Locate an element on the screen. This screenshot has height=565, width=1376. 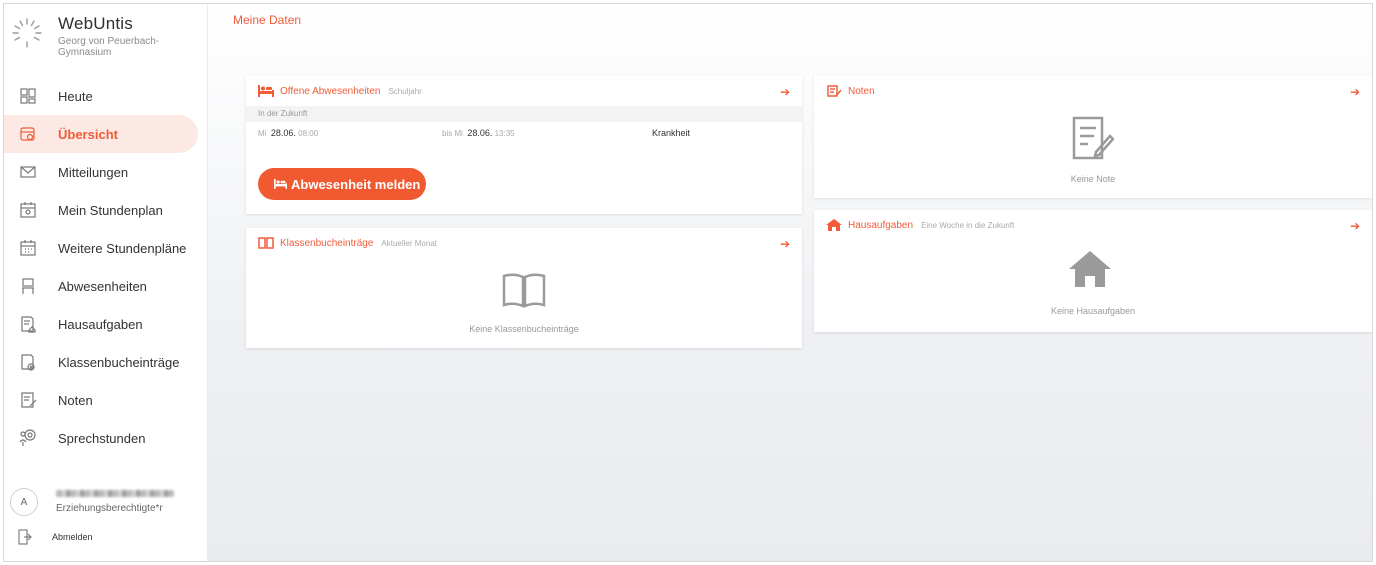
absence-from: Mi 28.06. 08:00 is located at coordinates (288, 133).